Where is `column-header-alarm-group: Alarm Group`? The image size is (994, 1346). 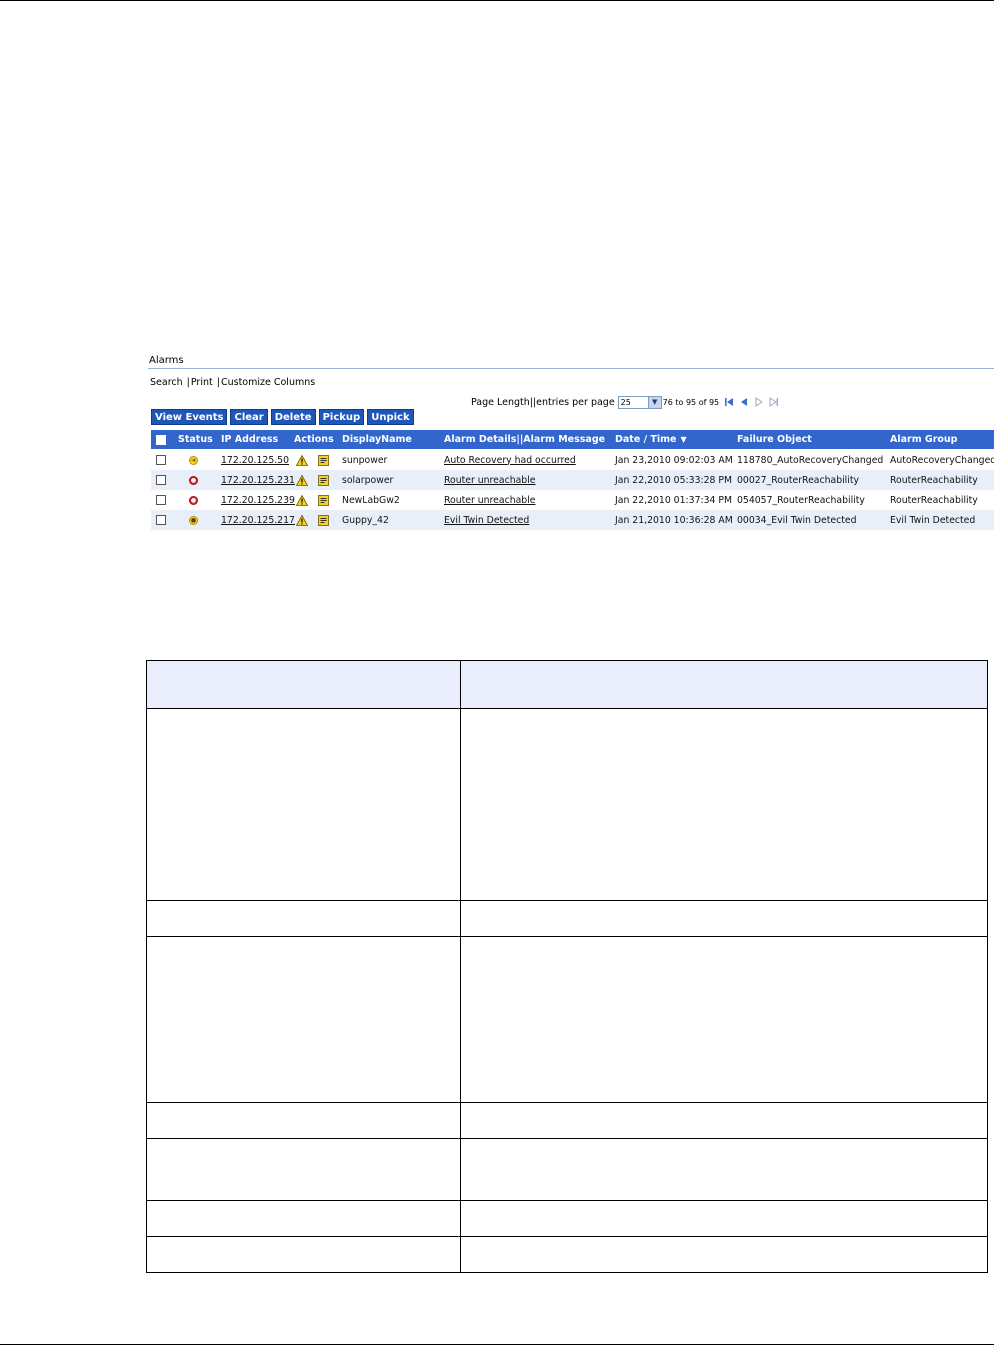 column-header-alarm-group: Alarm Group is located at coordinates (923, 439).